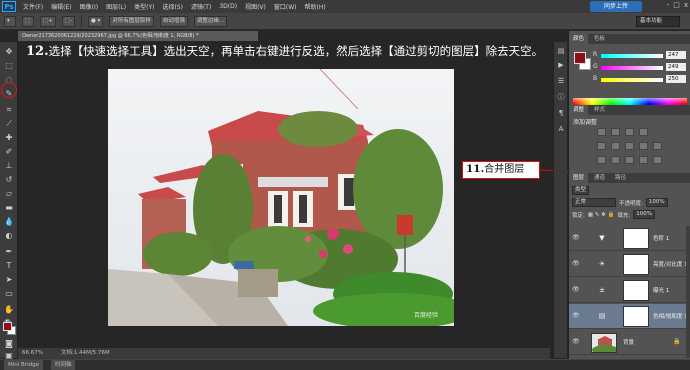  Describe the element at coordinates (670, 316) in the screenshot. I see `layer-name: 色相/饱和度 1` at that location.